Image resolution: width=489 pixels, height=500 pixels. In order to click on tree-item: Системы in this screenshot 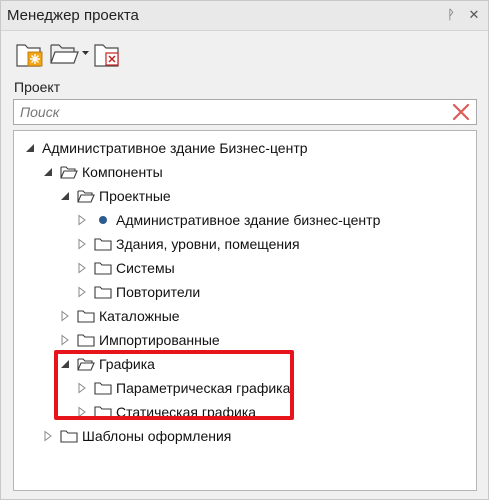, I will do `click(125, 268)`.